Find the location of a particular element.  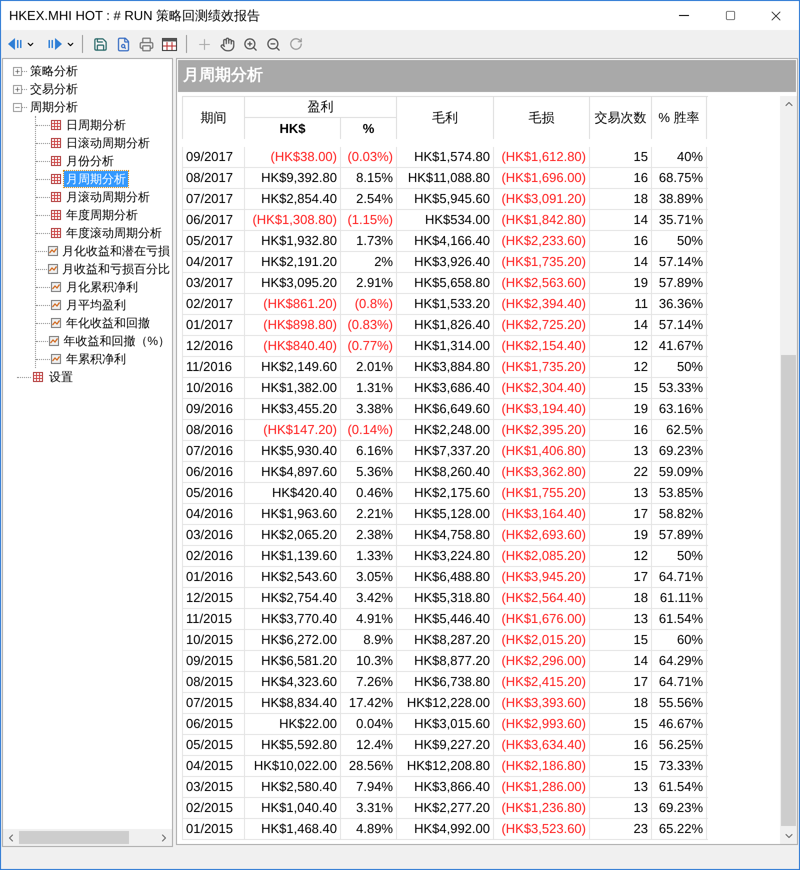

table-cell: (HK$1,406.80) is located at coordinates (542, 451).